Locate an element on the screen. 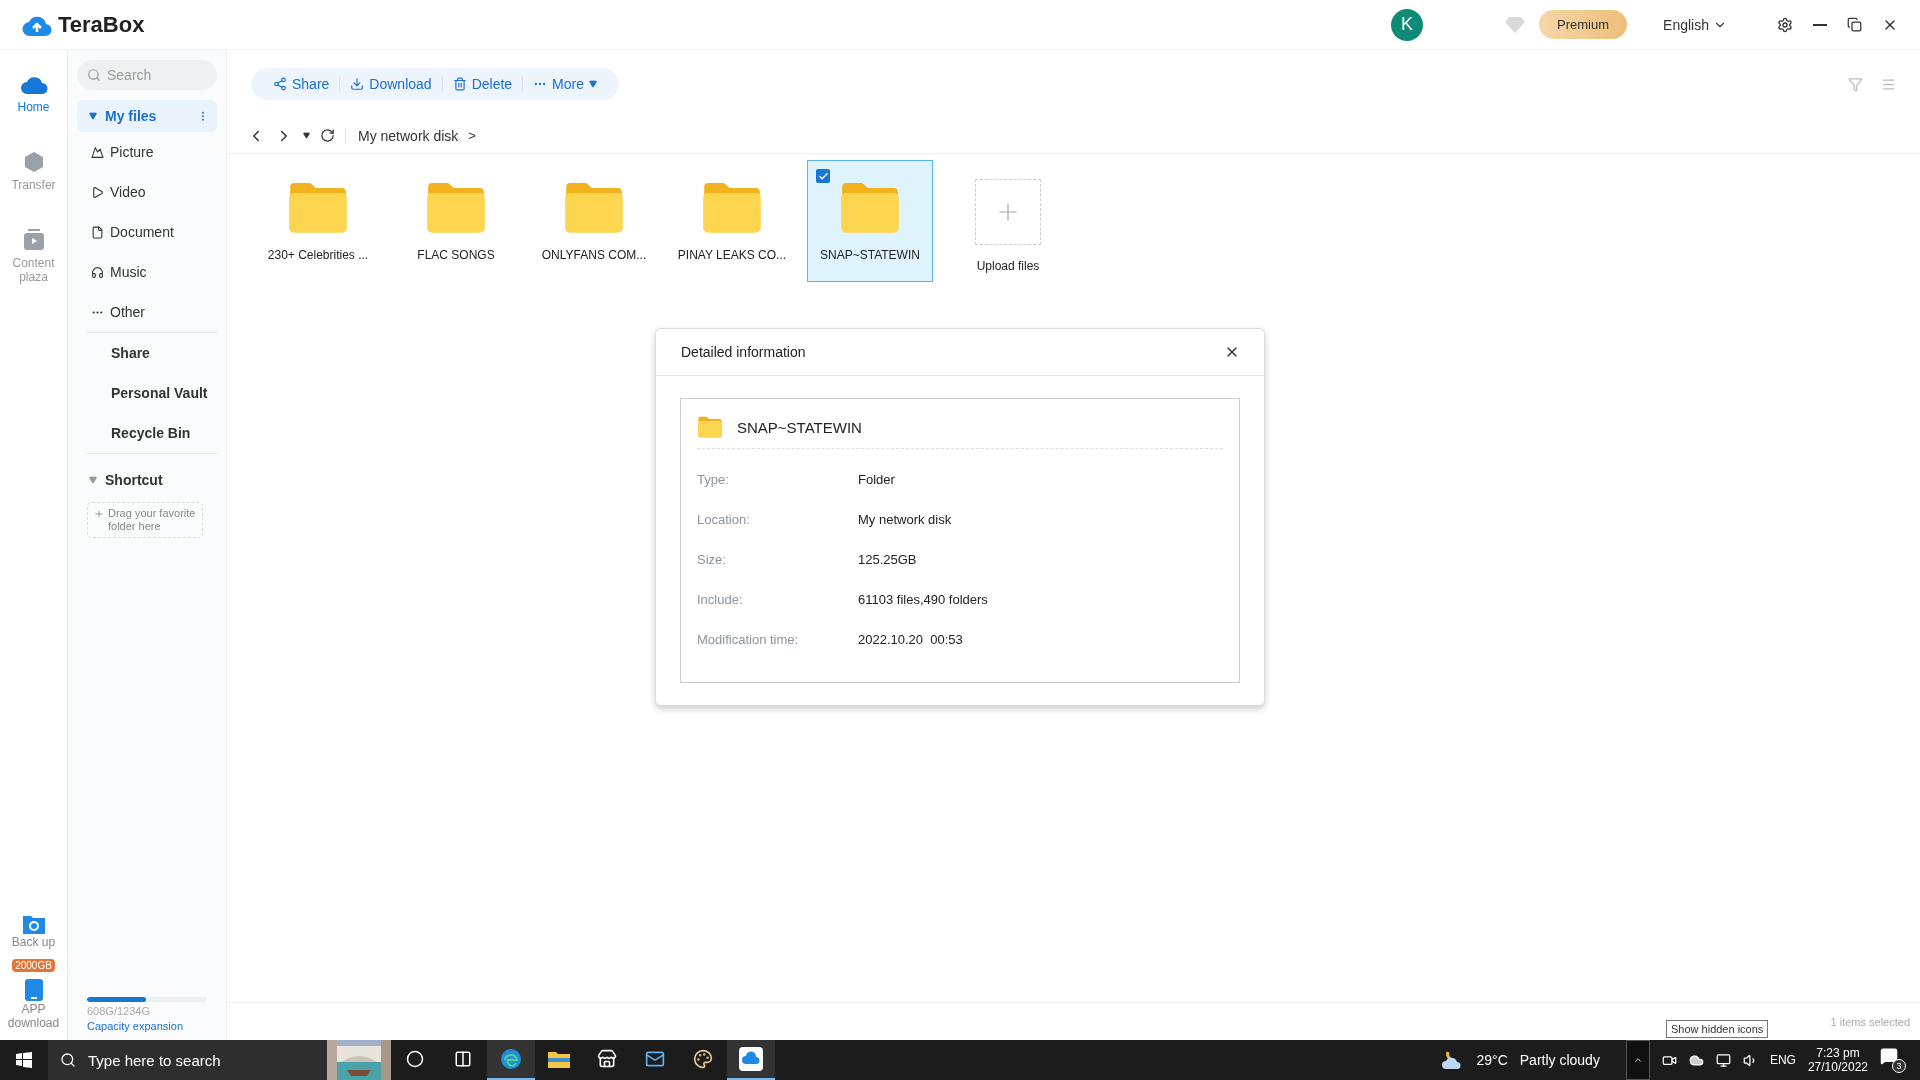  trash-icon is located at coordinates (459, 84).